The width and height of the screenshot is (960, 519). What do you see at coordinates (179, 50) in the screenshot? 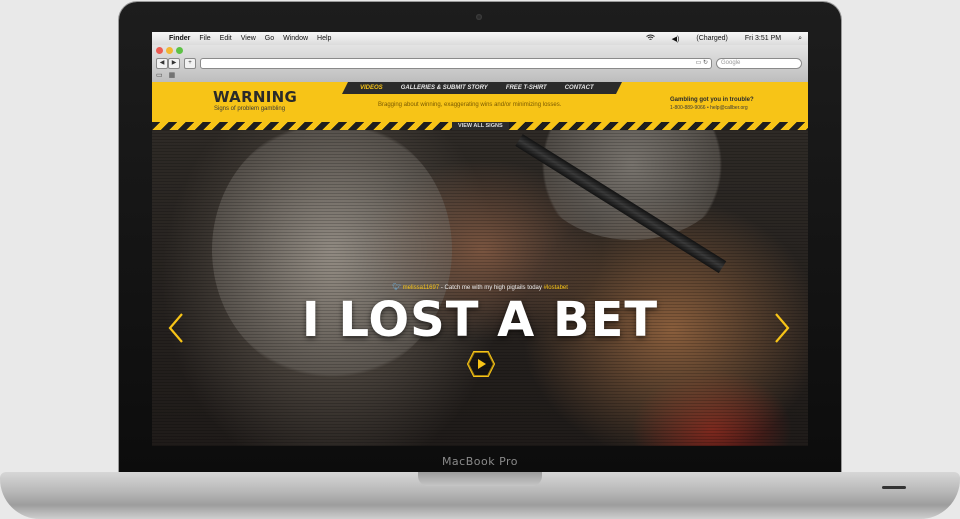
I see `zoom-window-icon` at bounding box center [179, 50].